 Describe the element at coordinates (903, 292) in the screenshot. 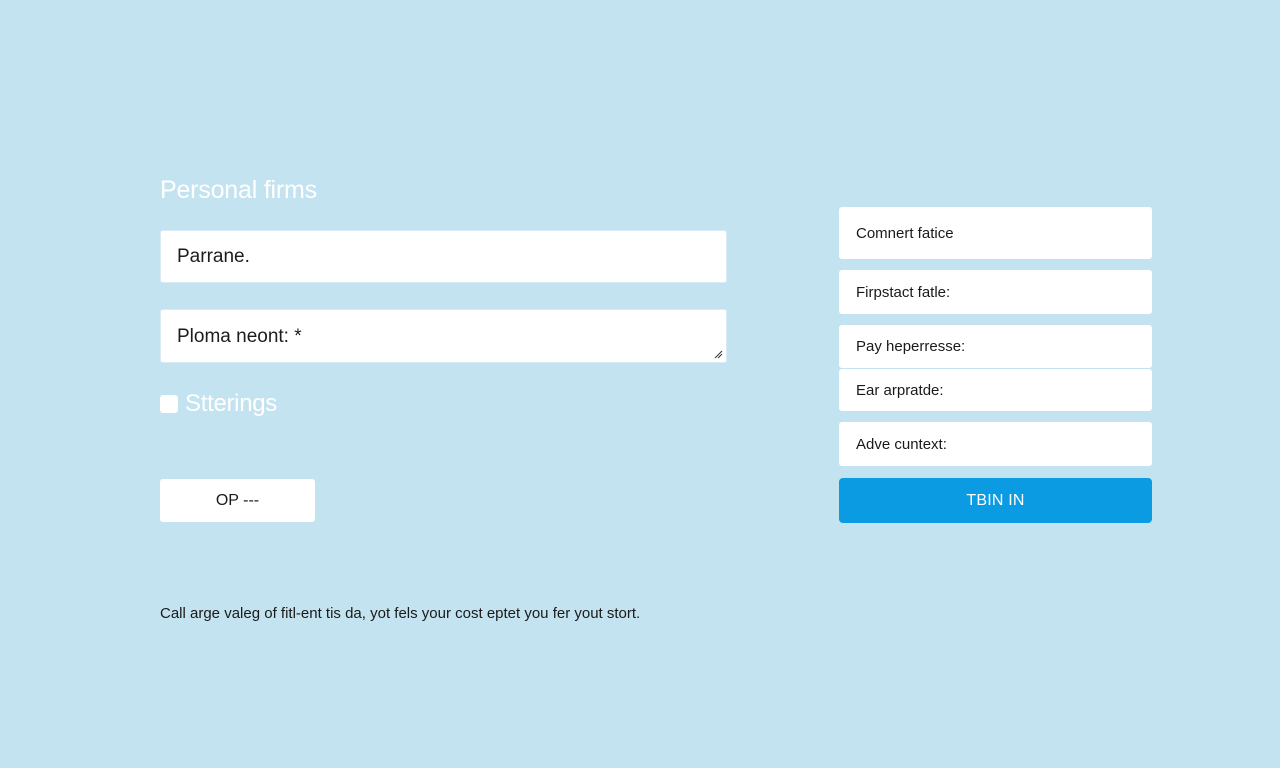

I see `contact-field-label: Firpstact fatle:` at that location.